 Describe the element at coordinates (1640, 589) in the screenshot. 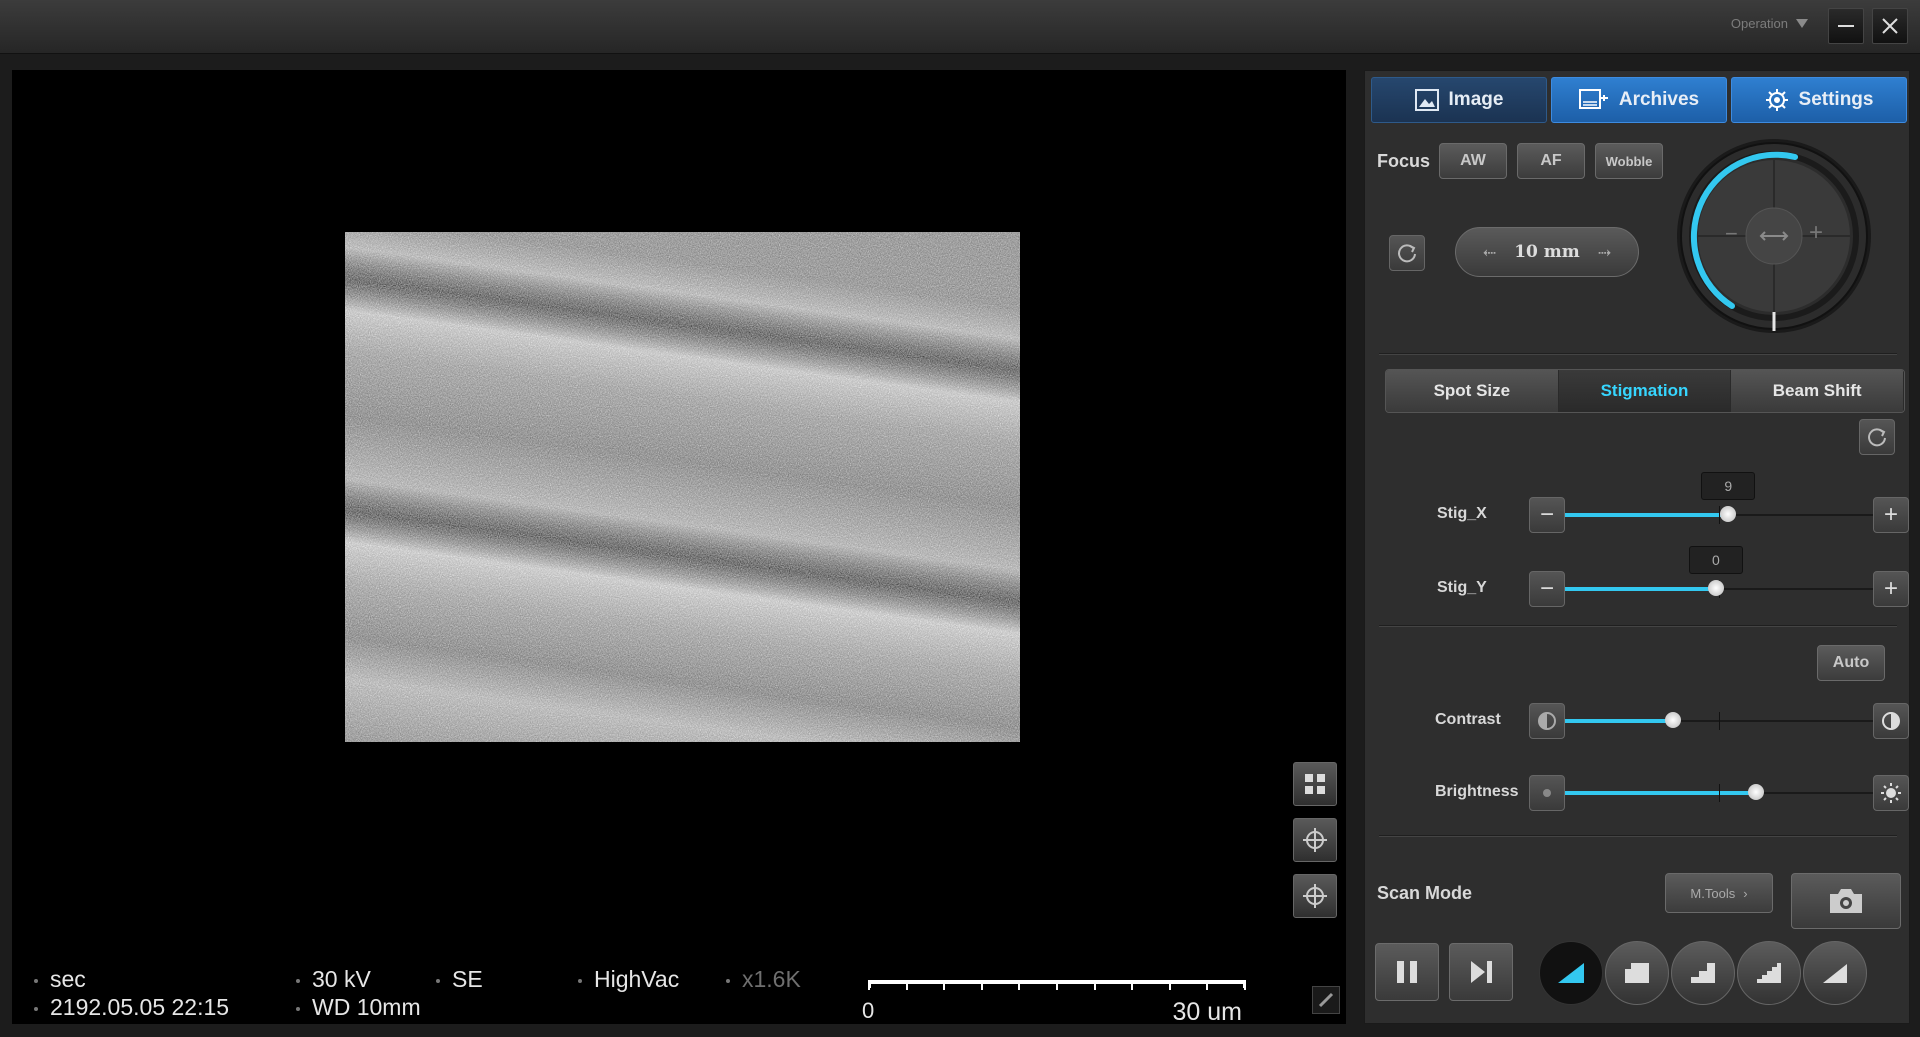

I see `stig-y-fill` at that location.